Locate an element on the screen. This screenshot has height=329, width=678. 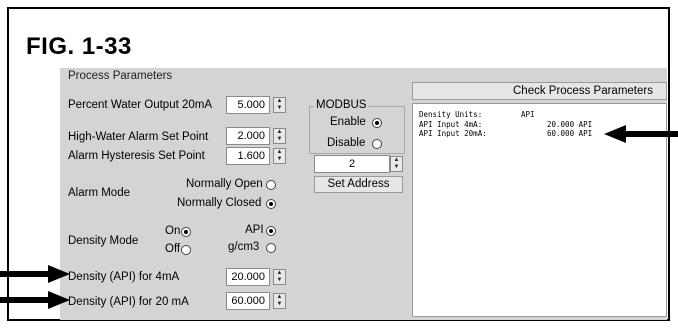
percent-water-input: 5.000 is located at coordinates (248, 105).